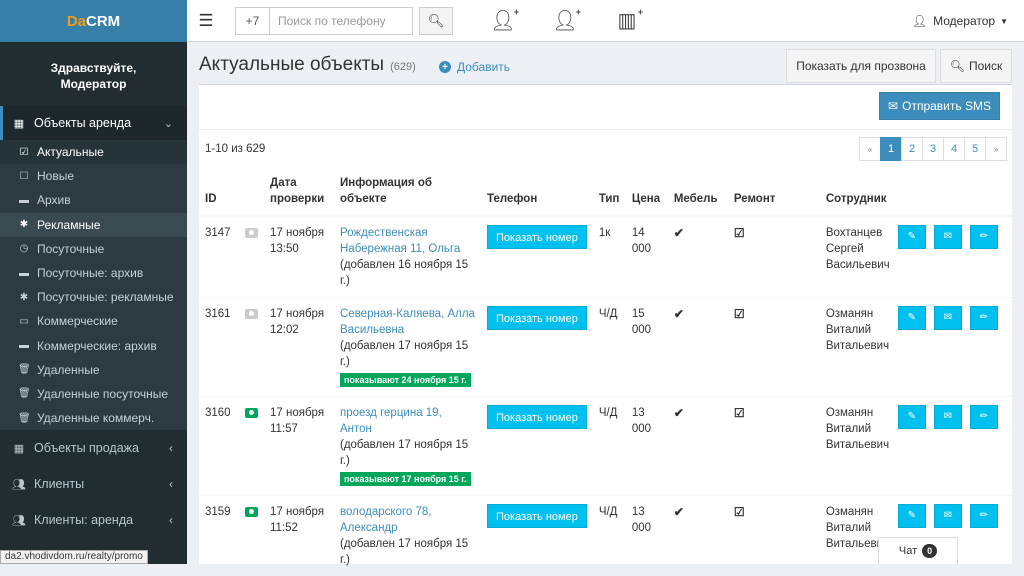 Image resolution: width=1024 pixels, height=576 pixels. I want to click on add-object-link: +Добавить, so click(474, 67).